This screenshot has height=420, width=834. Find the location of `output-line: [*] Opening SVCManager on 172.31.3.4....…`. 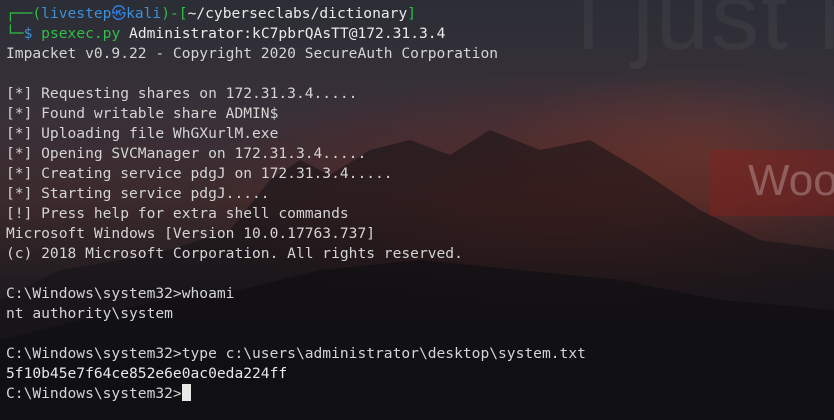

output-line: [*] Opening SVCManager on 172.31.3.4....… is located at coordinates (186, 153).